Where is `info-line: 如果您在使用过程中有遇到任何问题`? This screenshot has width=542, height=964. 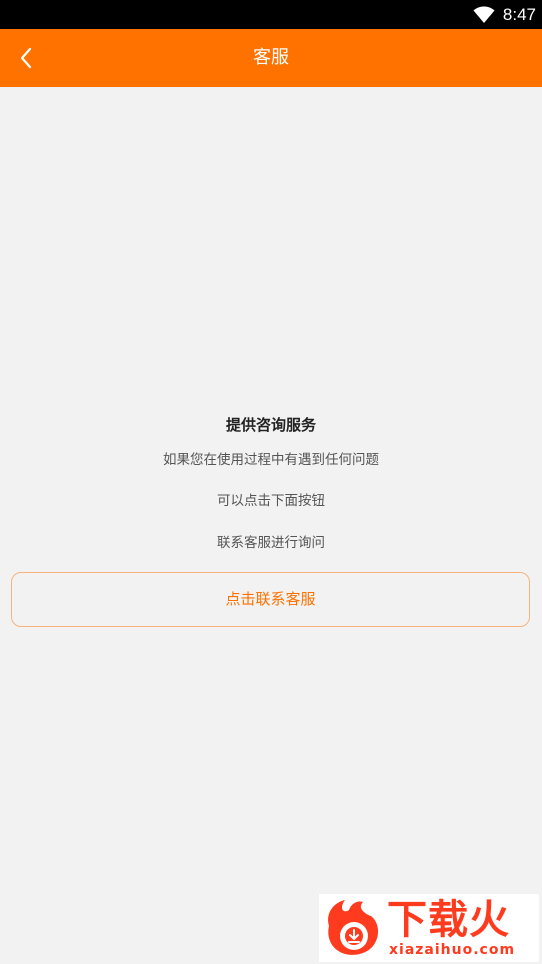 info-line: 如果您在使用过程中有遇到任何问题 is located at coordinates (271, 460).